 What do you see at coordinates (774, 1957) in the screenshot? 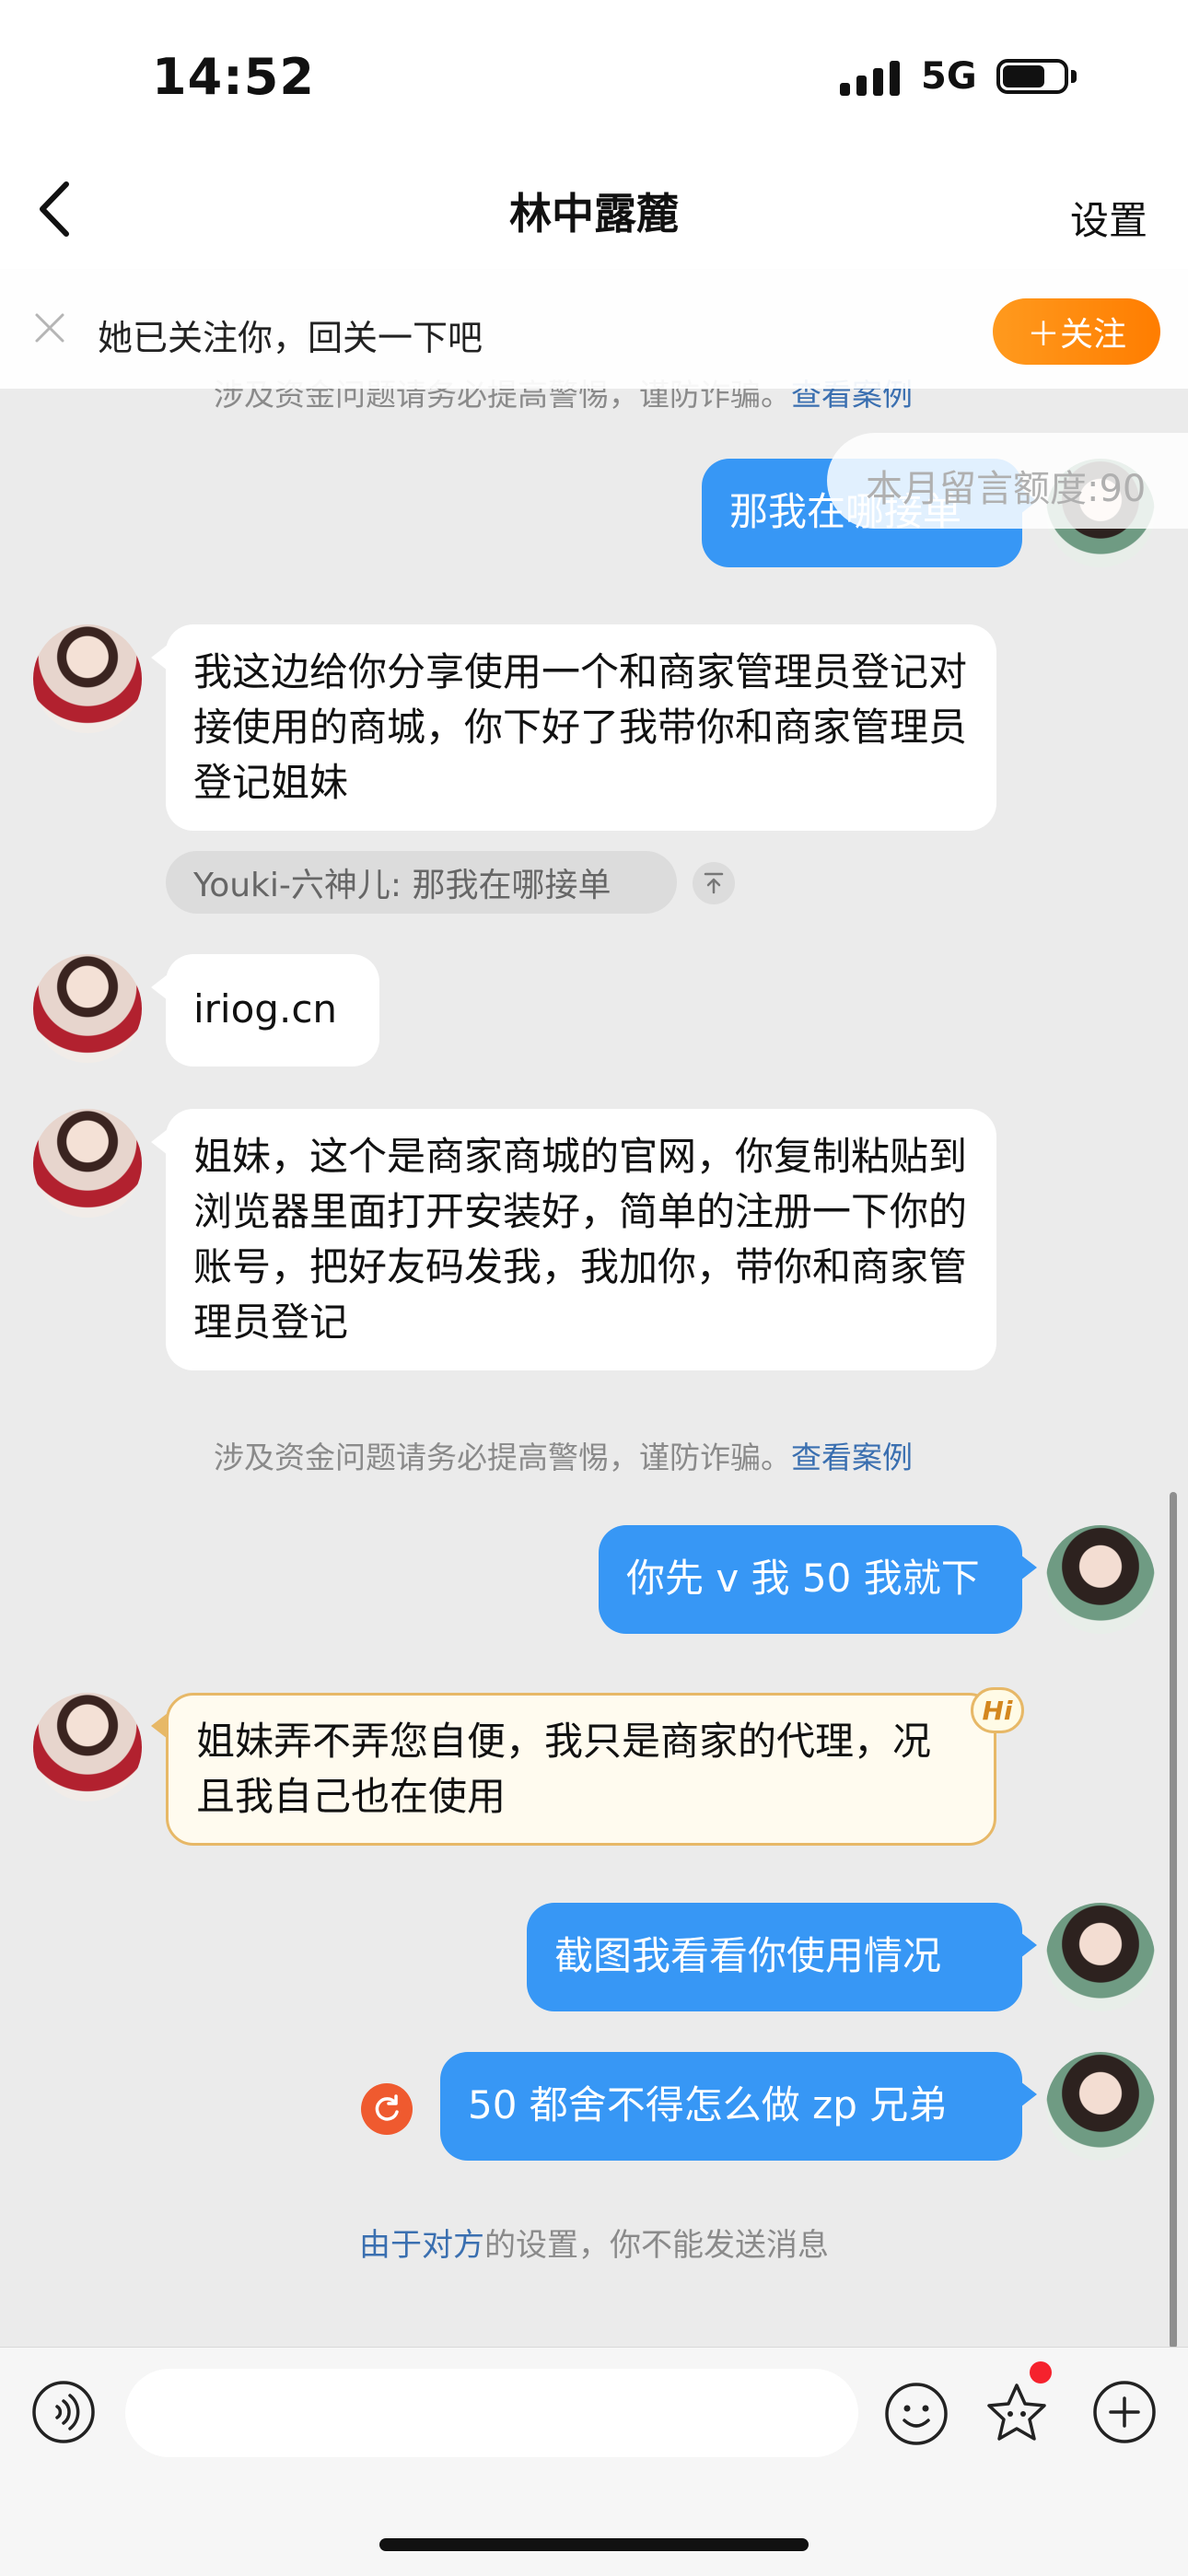
I see `message-bubble-sent: 截图我看看你使用情况` at bounding box center [774, 1957].